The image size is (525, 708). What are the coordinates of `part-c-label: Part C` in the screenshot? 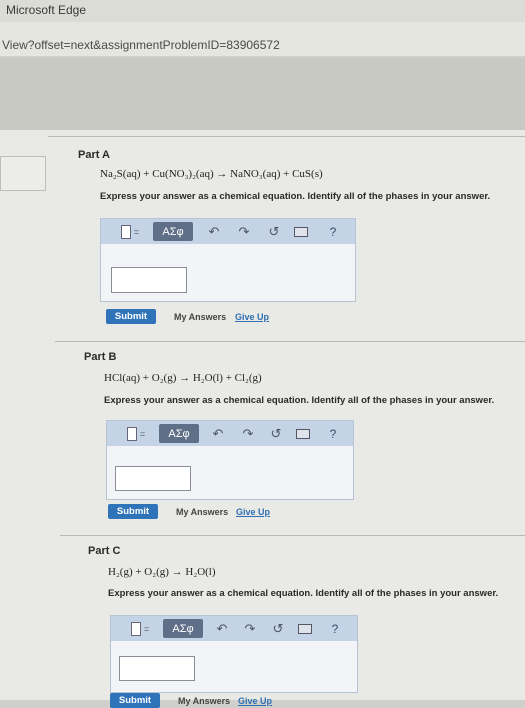 It's located at (104, 551).